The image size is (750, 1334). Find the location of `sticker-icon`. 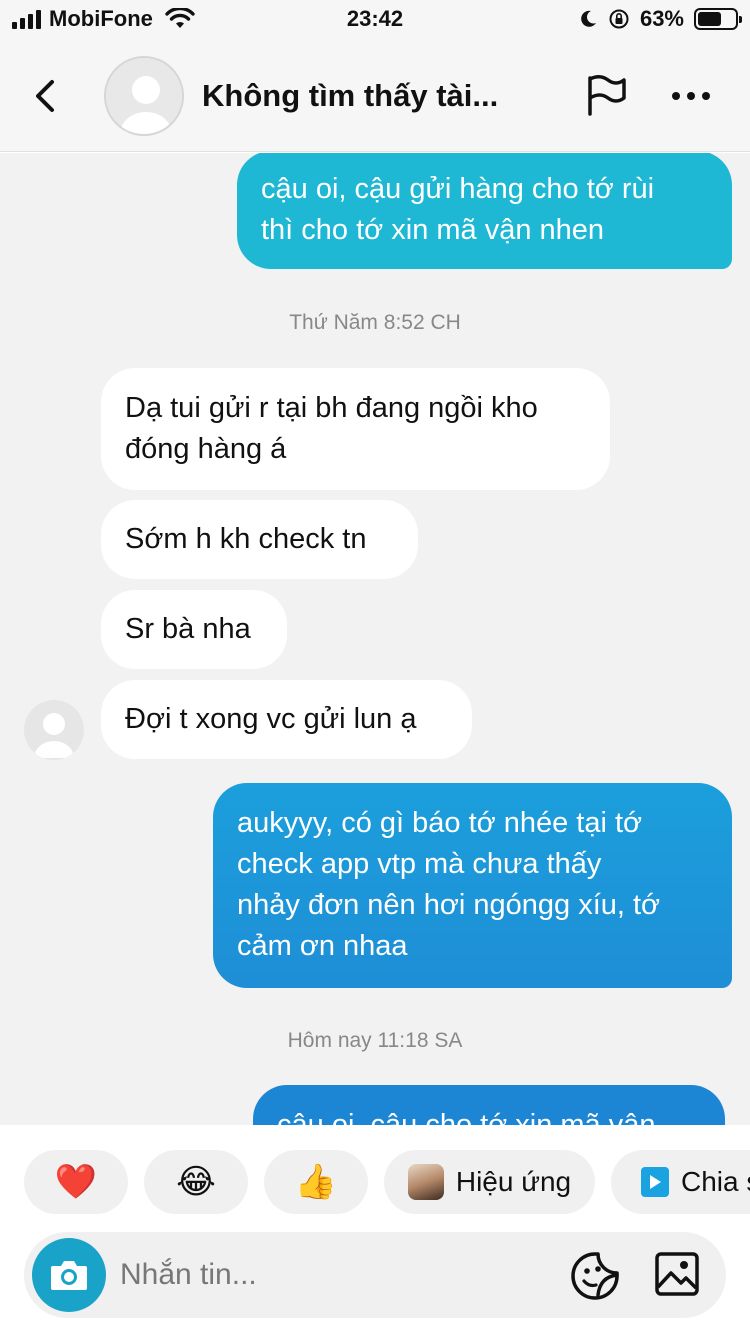

sticker-icon is located at coordinates (595, 1276).